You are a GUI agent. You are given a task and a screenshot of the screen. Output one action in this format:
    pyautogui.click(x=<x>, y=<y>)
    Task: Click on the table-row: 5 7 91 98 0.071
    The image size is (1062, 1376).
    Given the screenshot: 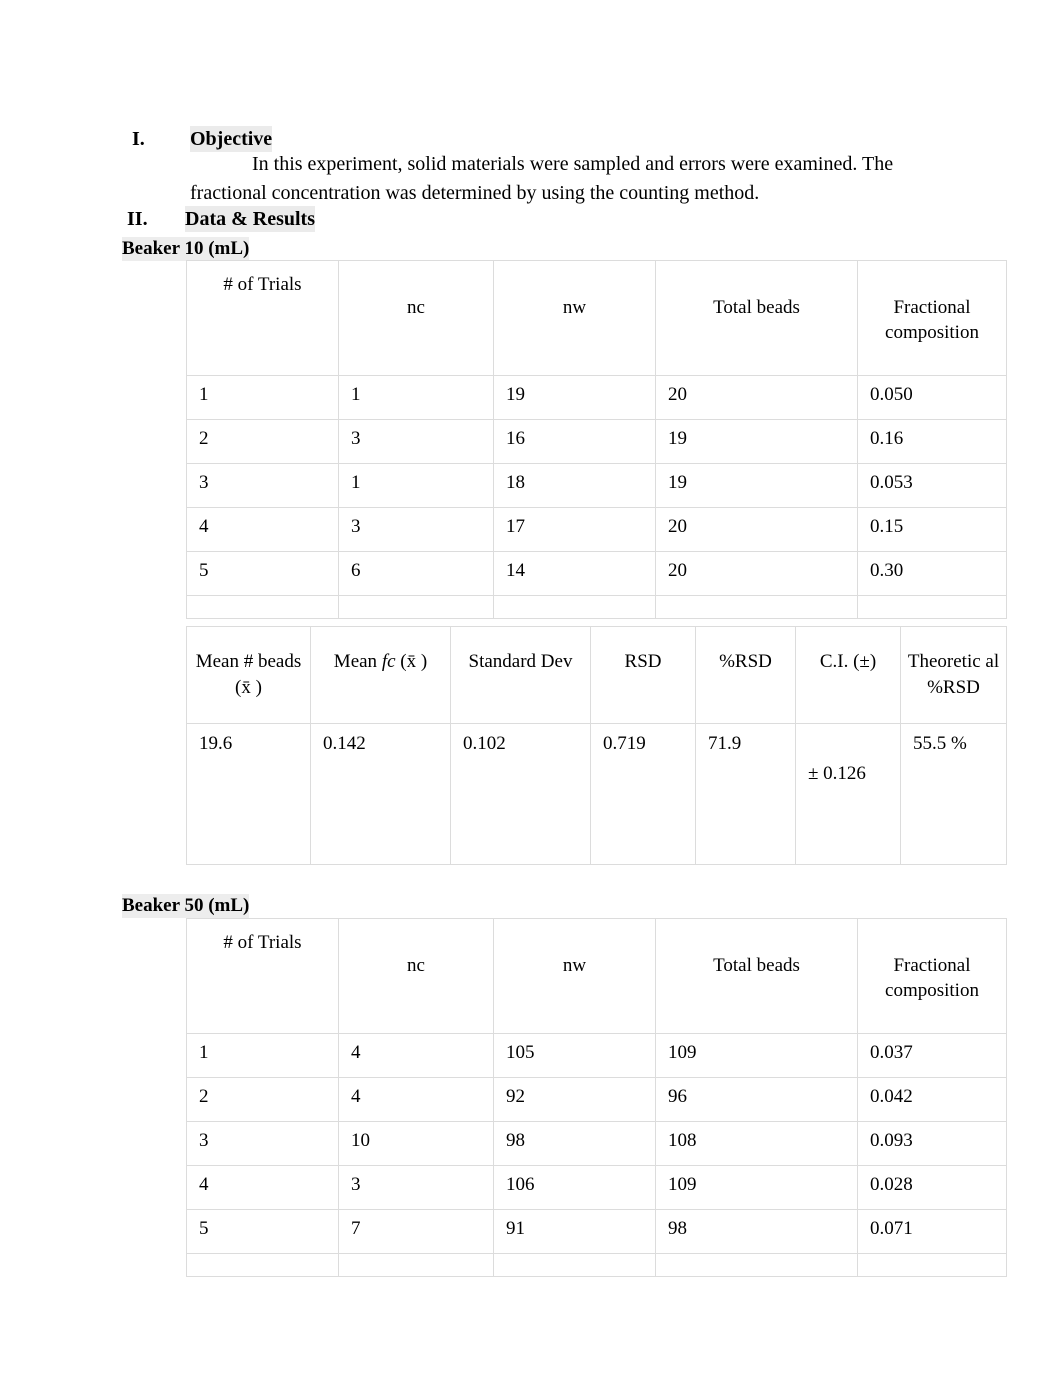 What is the action you would take?
    pyautogui.click(x=596, y=1231)
    